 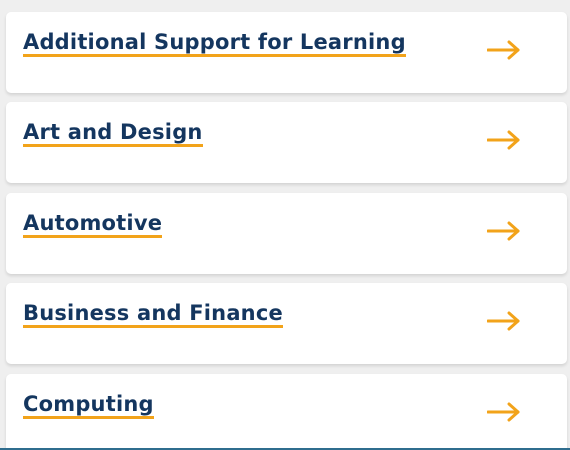 I want to click on category-link: Additional Support for Learning, so click(x=214, y=43).